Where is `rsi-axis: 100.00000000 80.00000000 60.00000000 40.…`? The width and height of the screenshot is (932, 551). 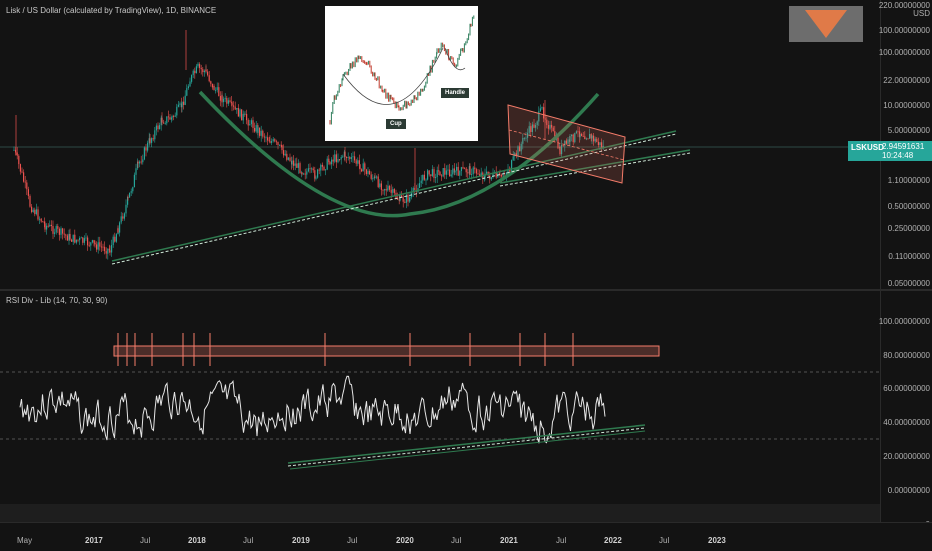
rsi-axis: 100.00000000 80.00000000 60.00000000 40.… is located at coordinates (905, 410).